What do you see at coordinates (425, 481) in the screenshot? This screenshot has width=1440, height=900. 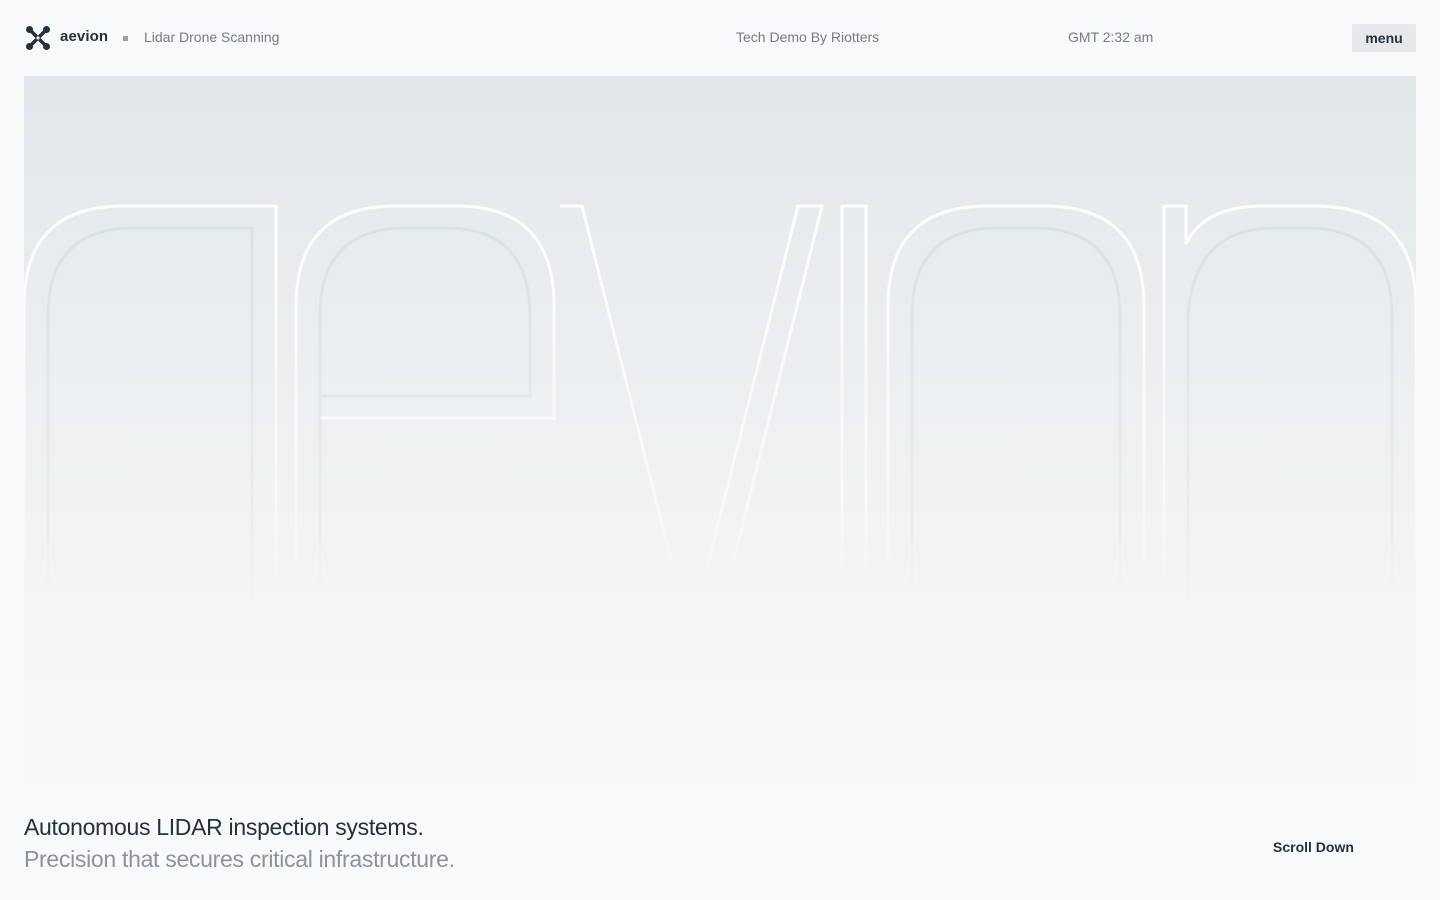 I see `wordmark-letter-e-inner` at bounding box center [425, 481].